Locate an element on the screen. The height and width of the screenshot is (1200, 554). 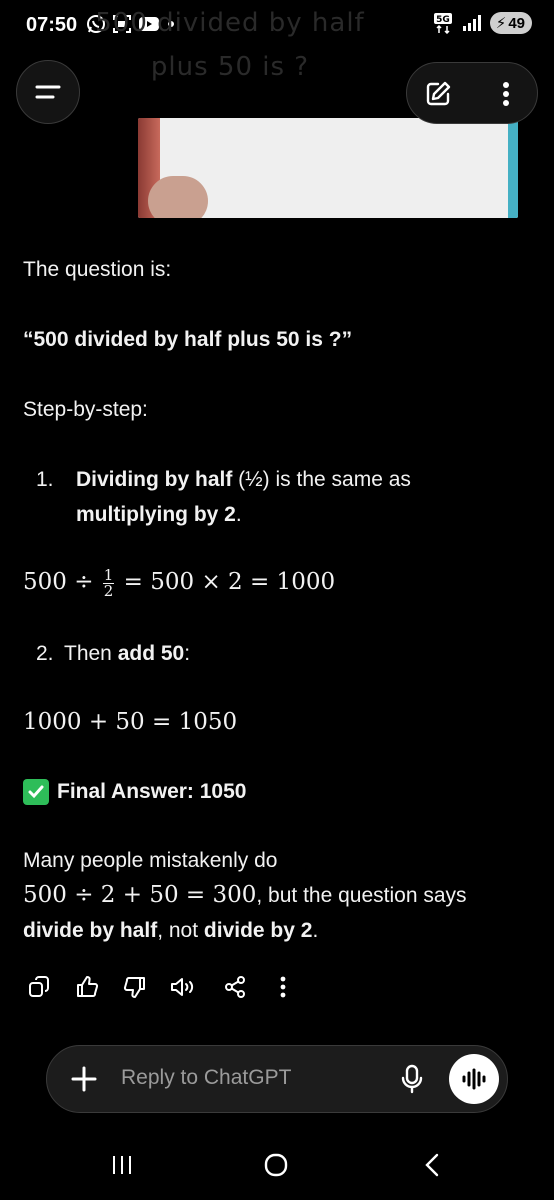
home-button is located at coordinates (276, 1165).